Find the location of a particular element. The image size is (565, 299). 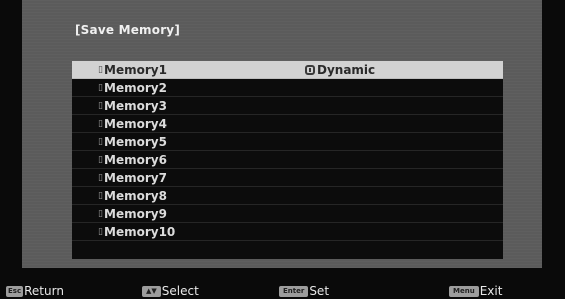

memory-item-3: ▯ Memory3 is located at coordinates (287, 106).